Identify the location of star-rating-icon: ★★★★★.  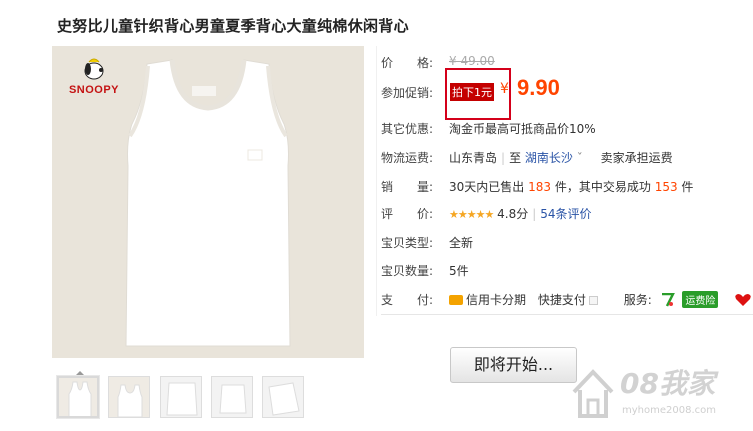
(471, 214).